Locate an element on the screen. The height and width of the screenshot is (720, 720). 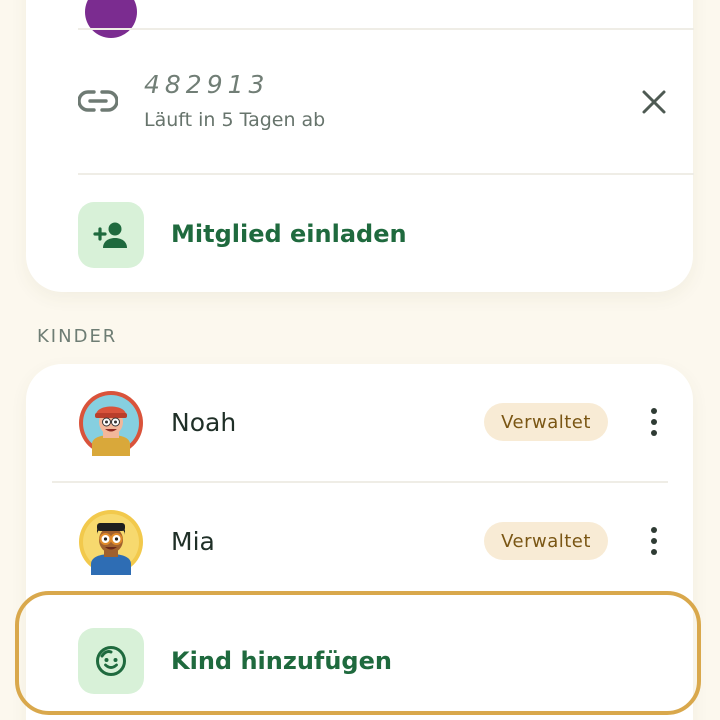
link-icon is located at coordinates (98, 101).